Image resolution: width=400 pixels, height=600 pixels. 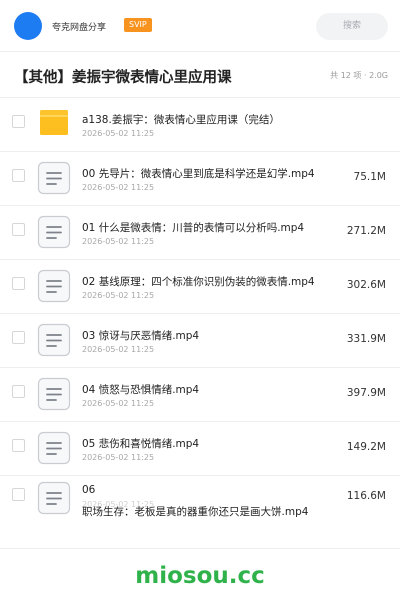 I want to click on file-name: 02 基线原理：四个标准你识别伪装的微表情.mp4, so click(x=198, y=282).